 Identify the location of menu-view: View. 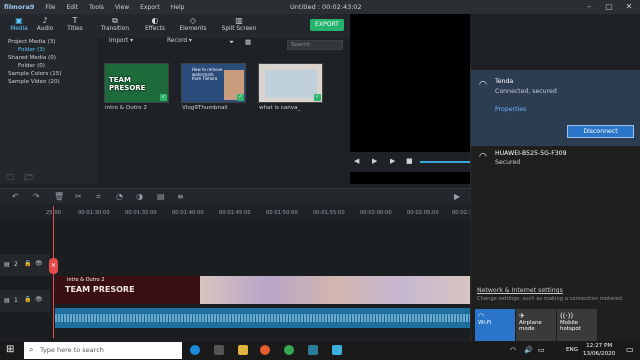
(122, 7).